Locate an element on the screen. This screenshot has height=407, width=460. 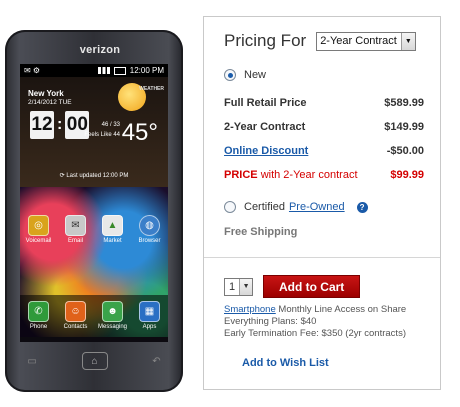
dock-row: ✆ Phone ☺ Contacts ☻ Messaging ▦ Apps is located at coordinates (94, 315).